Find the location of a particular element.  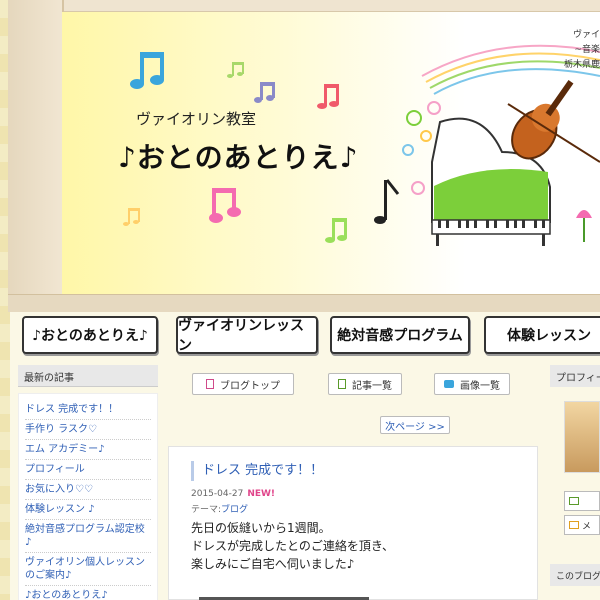

recent-posts-heading: 最新の記事 is located at coordinates (88, 376).